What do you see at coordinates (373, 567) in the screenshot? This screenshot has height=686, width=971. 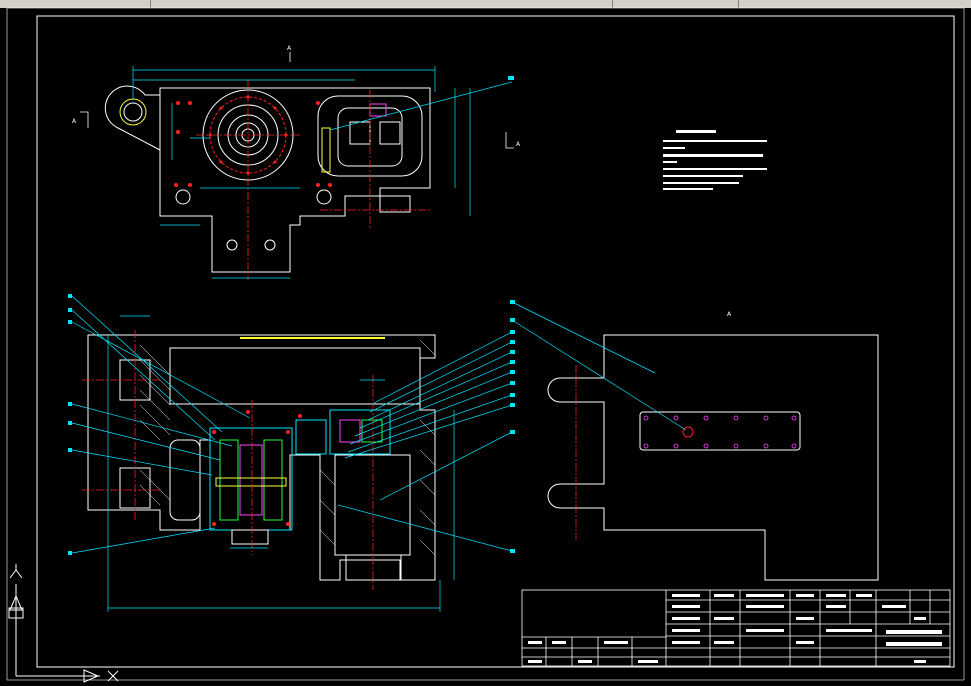 I see `motor-foot` at bounding box center [373, 567].